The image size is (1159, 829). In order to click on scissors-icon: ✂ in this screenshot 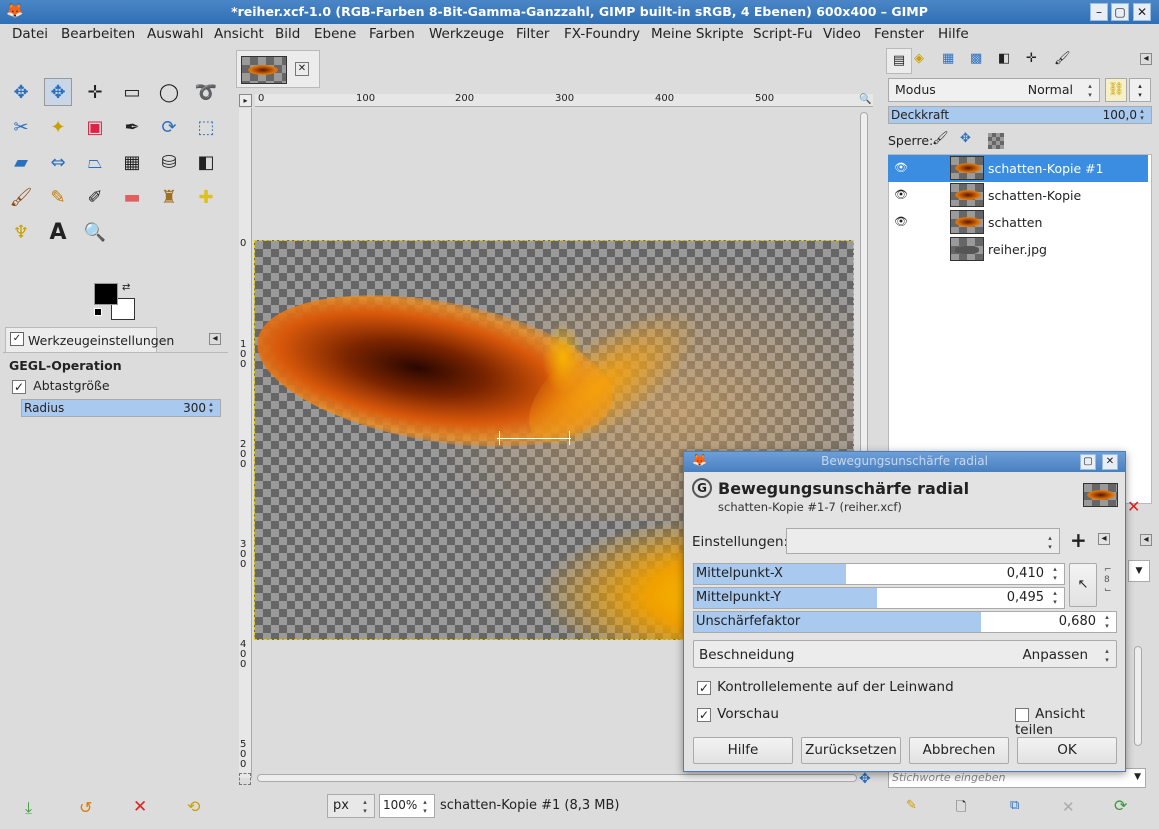, I will do `click(21, 127)`.